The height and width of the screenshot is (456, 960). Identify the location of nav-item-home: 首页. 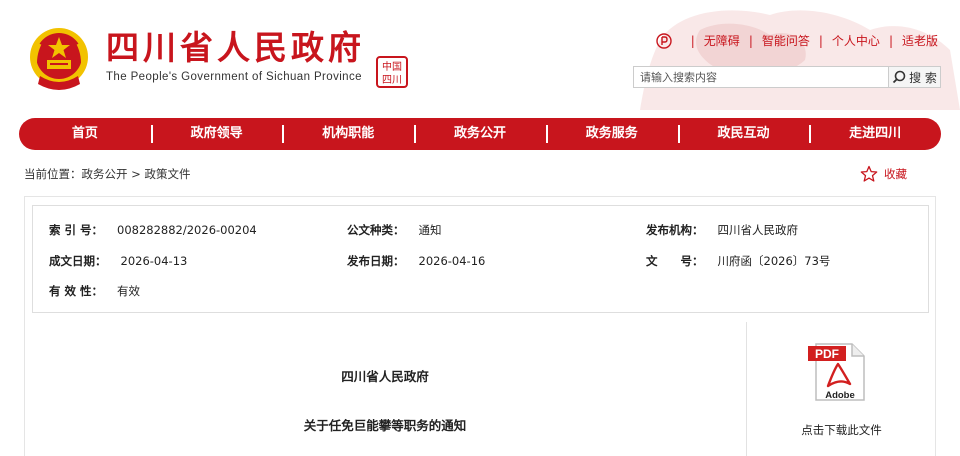
(85, 134).